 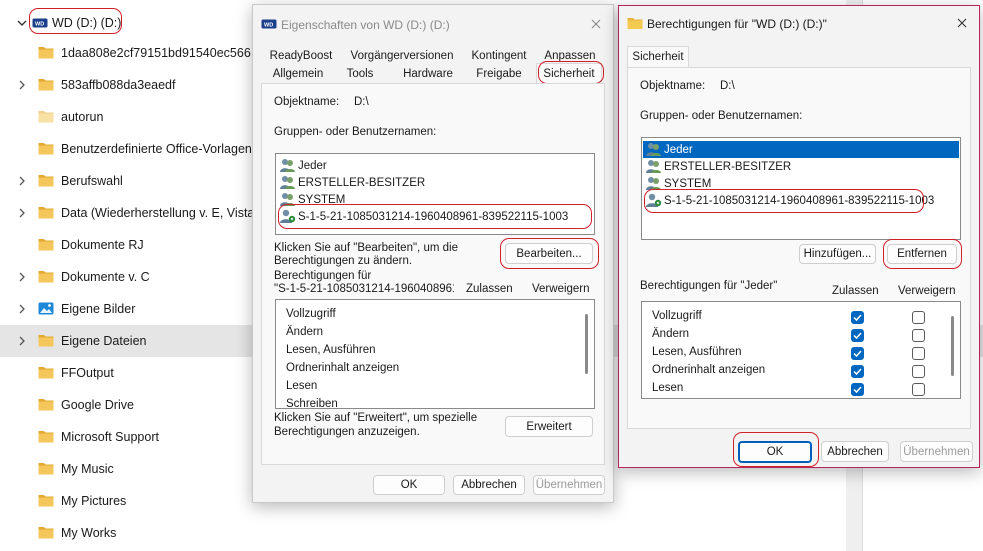 What do you see at coordinates (104, 341) in the screenshot?
I see `tree-item-label: Eigene Dateien` at bounding box center [104, 341].